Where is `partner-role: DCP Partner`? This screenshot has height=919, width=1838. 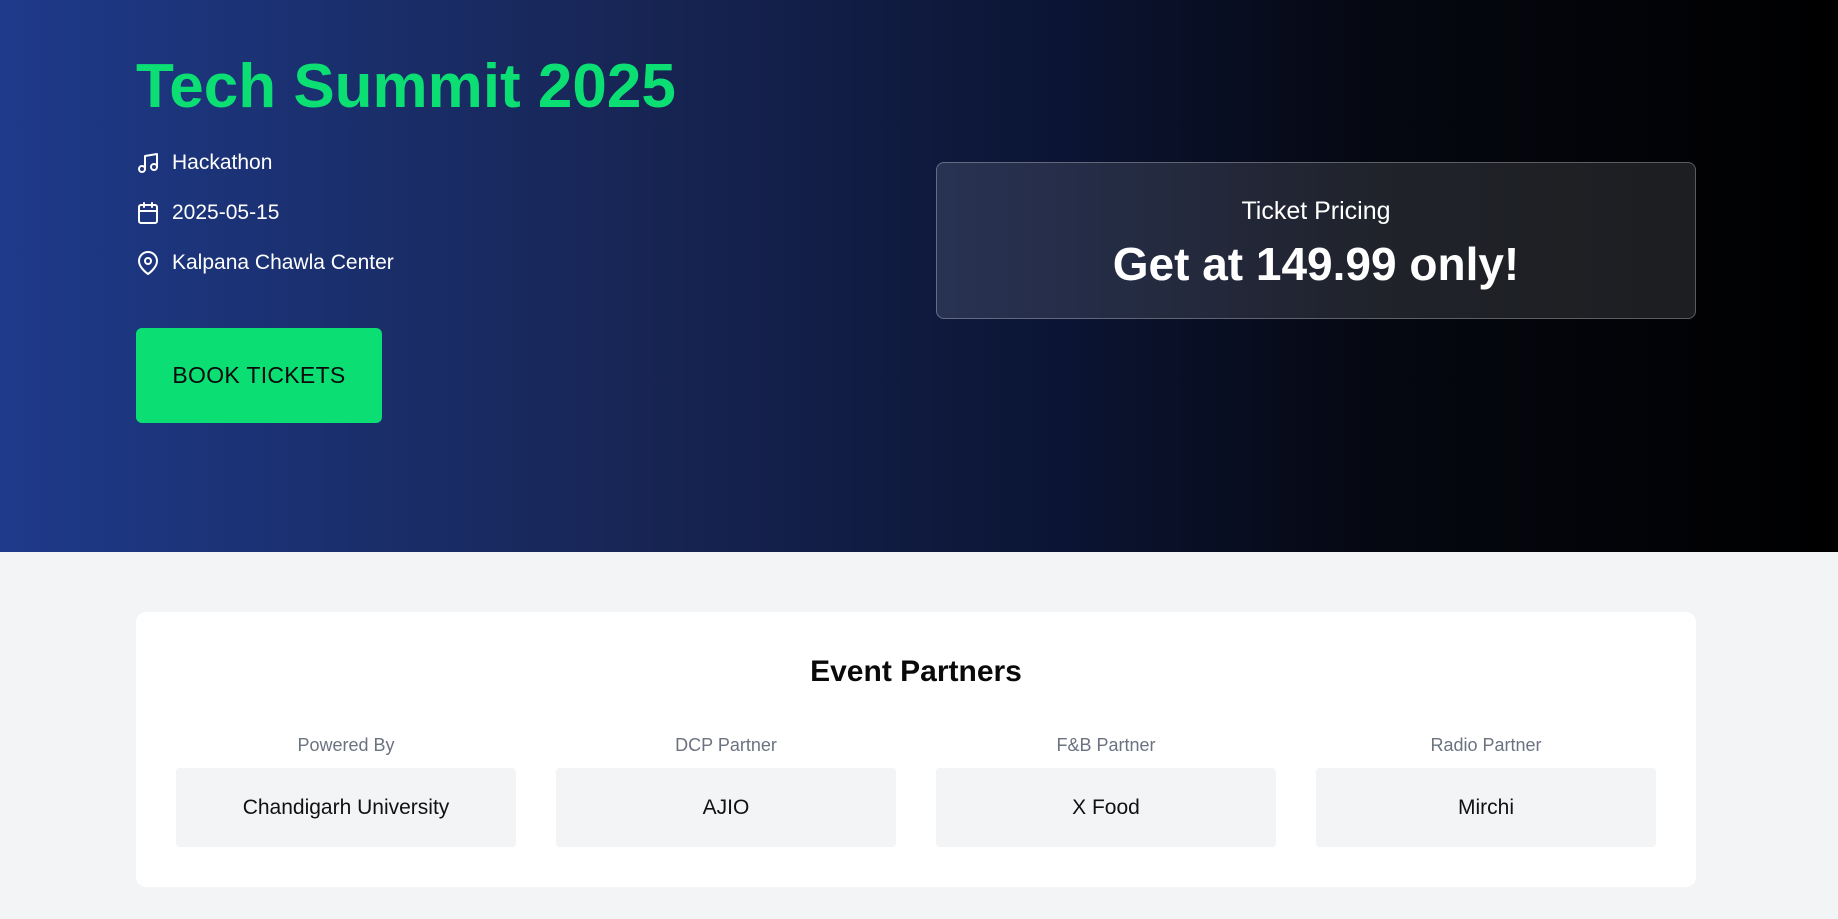 partner-role: DCP Partner is located at coordinates (726, 745).